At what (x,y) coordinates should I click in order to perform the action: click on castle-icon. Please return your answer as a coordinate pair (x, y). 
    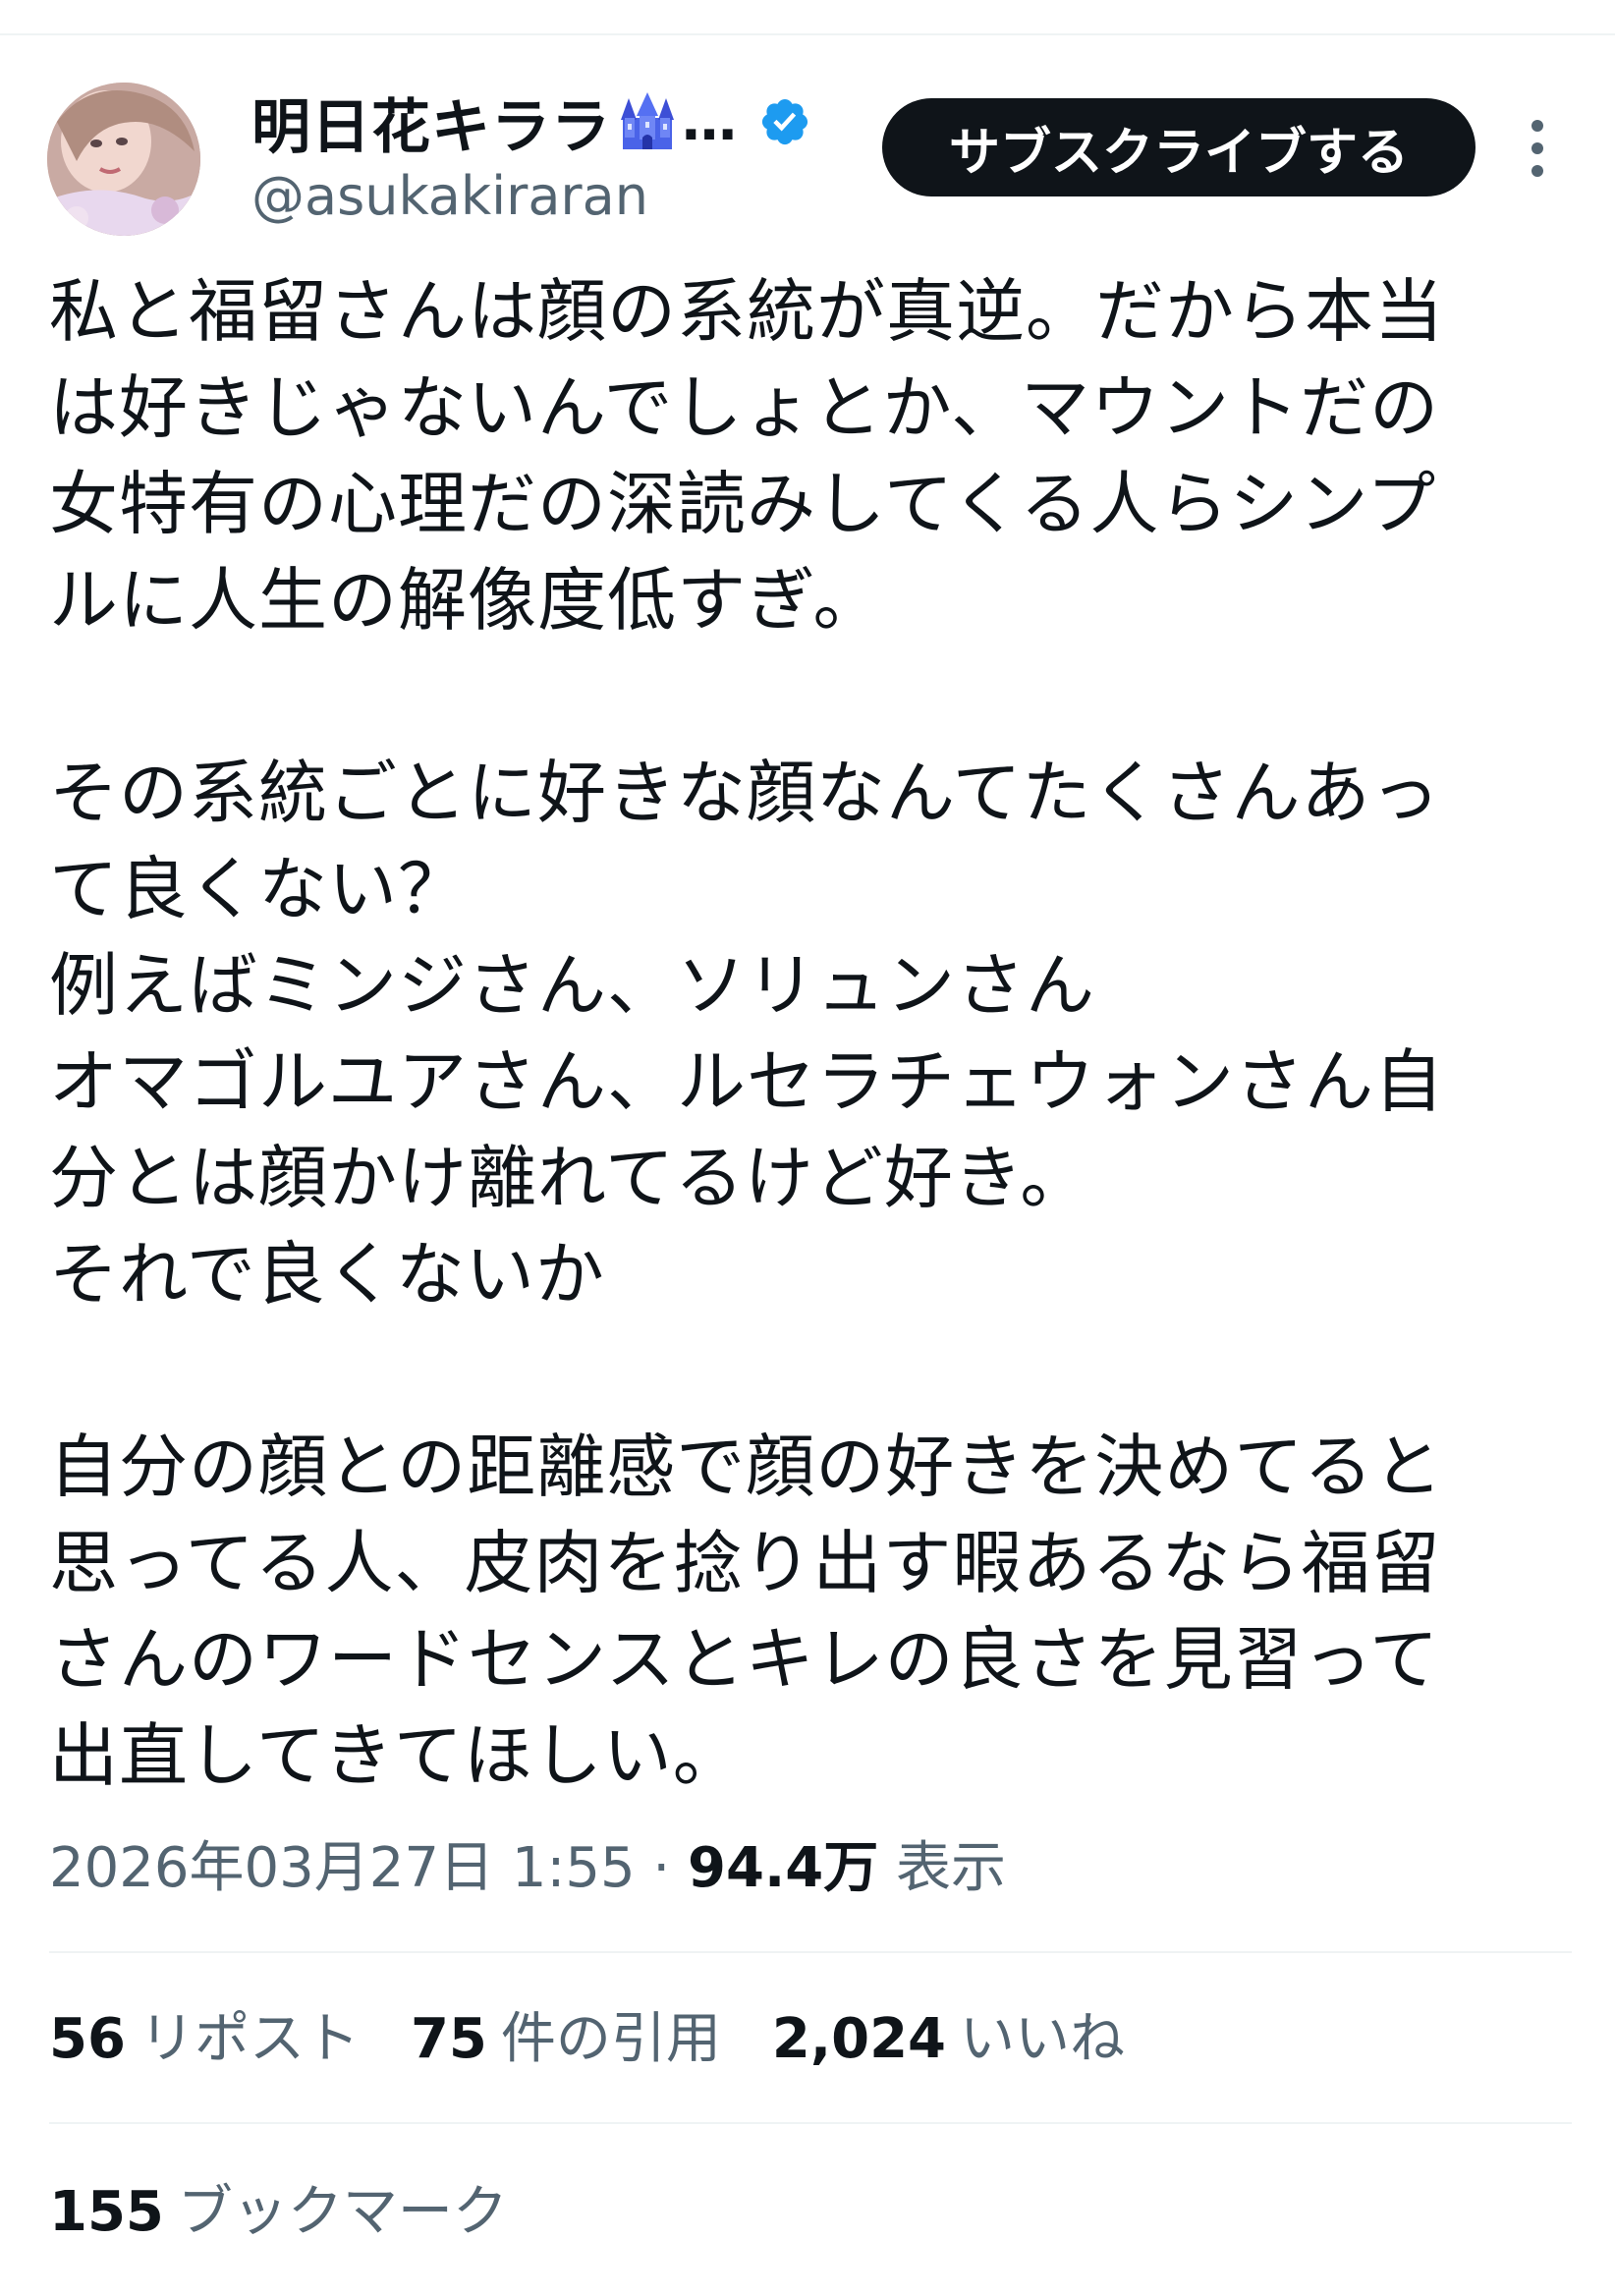
    Looking at the image, I should click on (647, 121).